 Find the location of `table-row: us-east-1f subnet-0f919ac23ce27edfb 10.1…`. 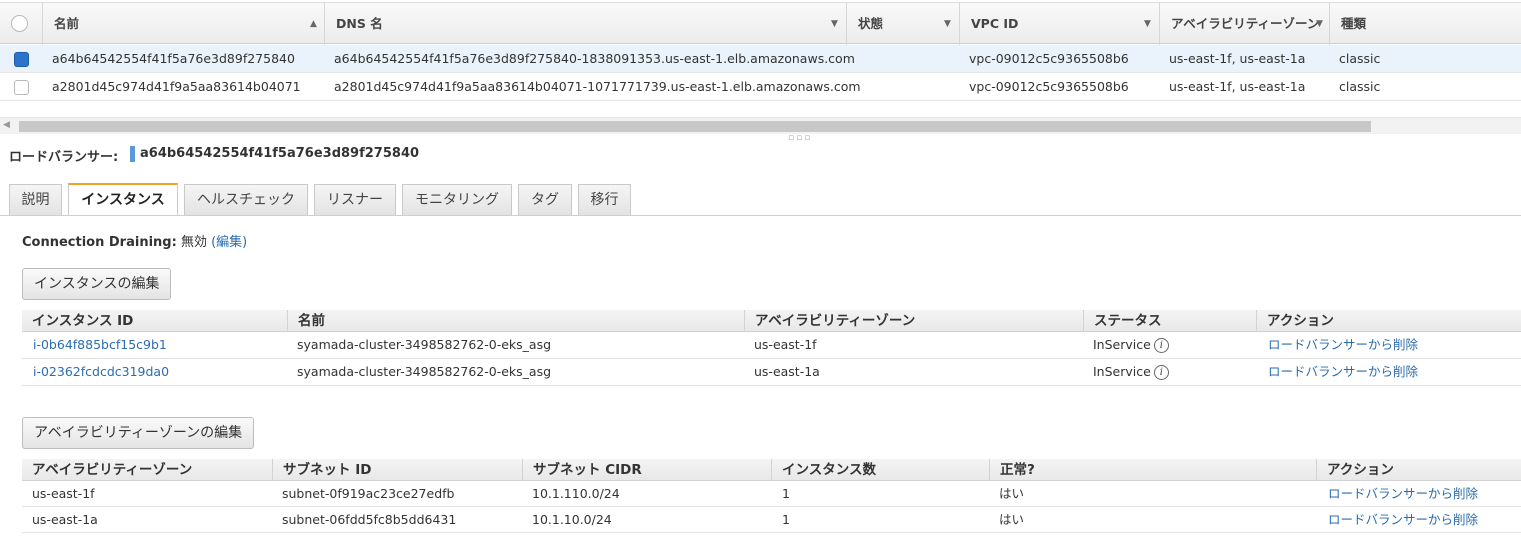

table-row: us-east-1f subnet-0f919ac23ce27edfb 10.1… is located at coordinates (771, 494).